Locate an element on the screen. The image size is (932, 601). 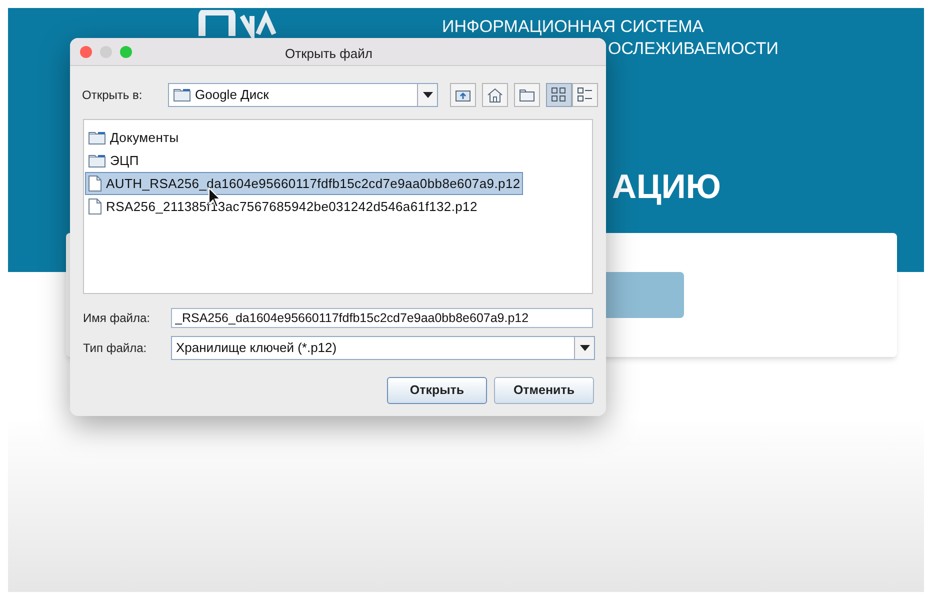
home-icon is located at coordinates (495, 95).